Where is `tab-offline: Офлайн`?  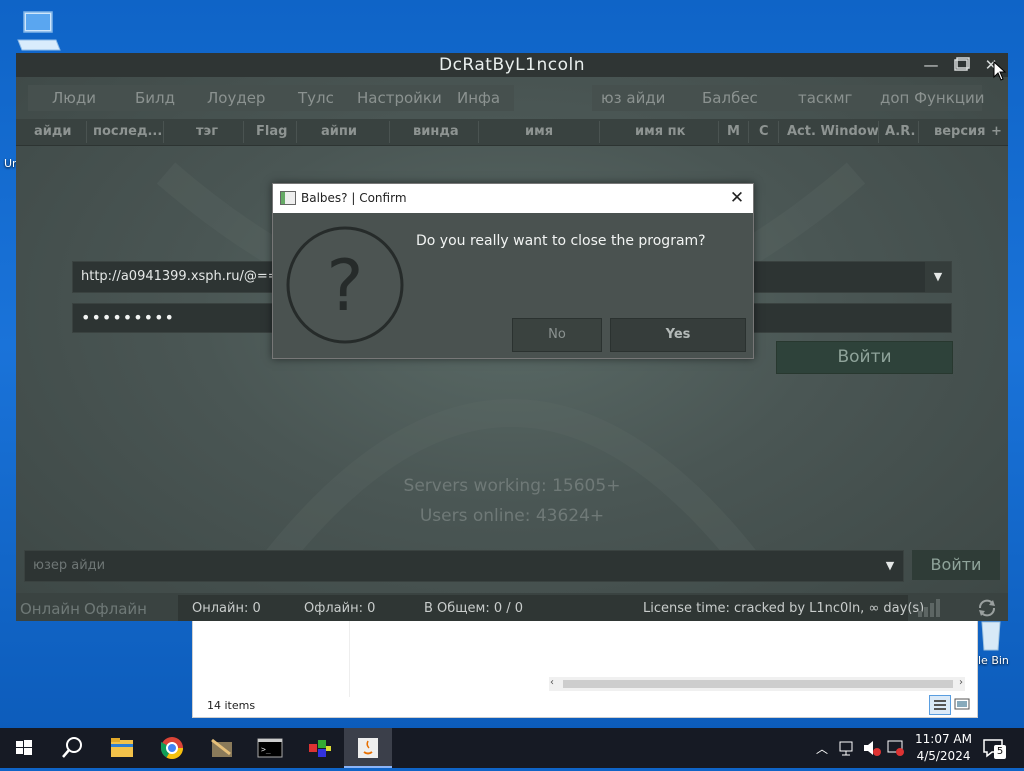
tab-offline: Офлайн is located at coordinates (115, 609).